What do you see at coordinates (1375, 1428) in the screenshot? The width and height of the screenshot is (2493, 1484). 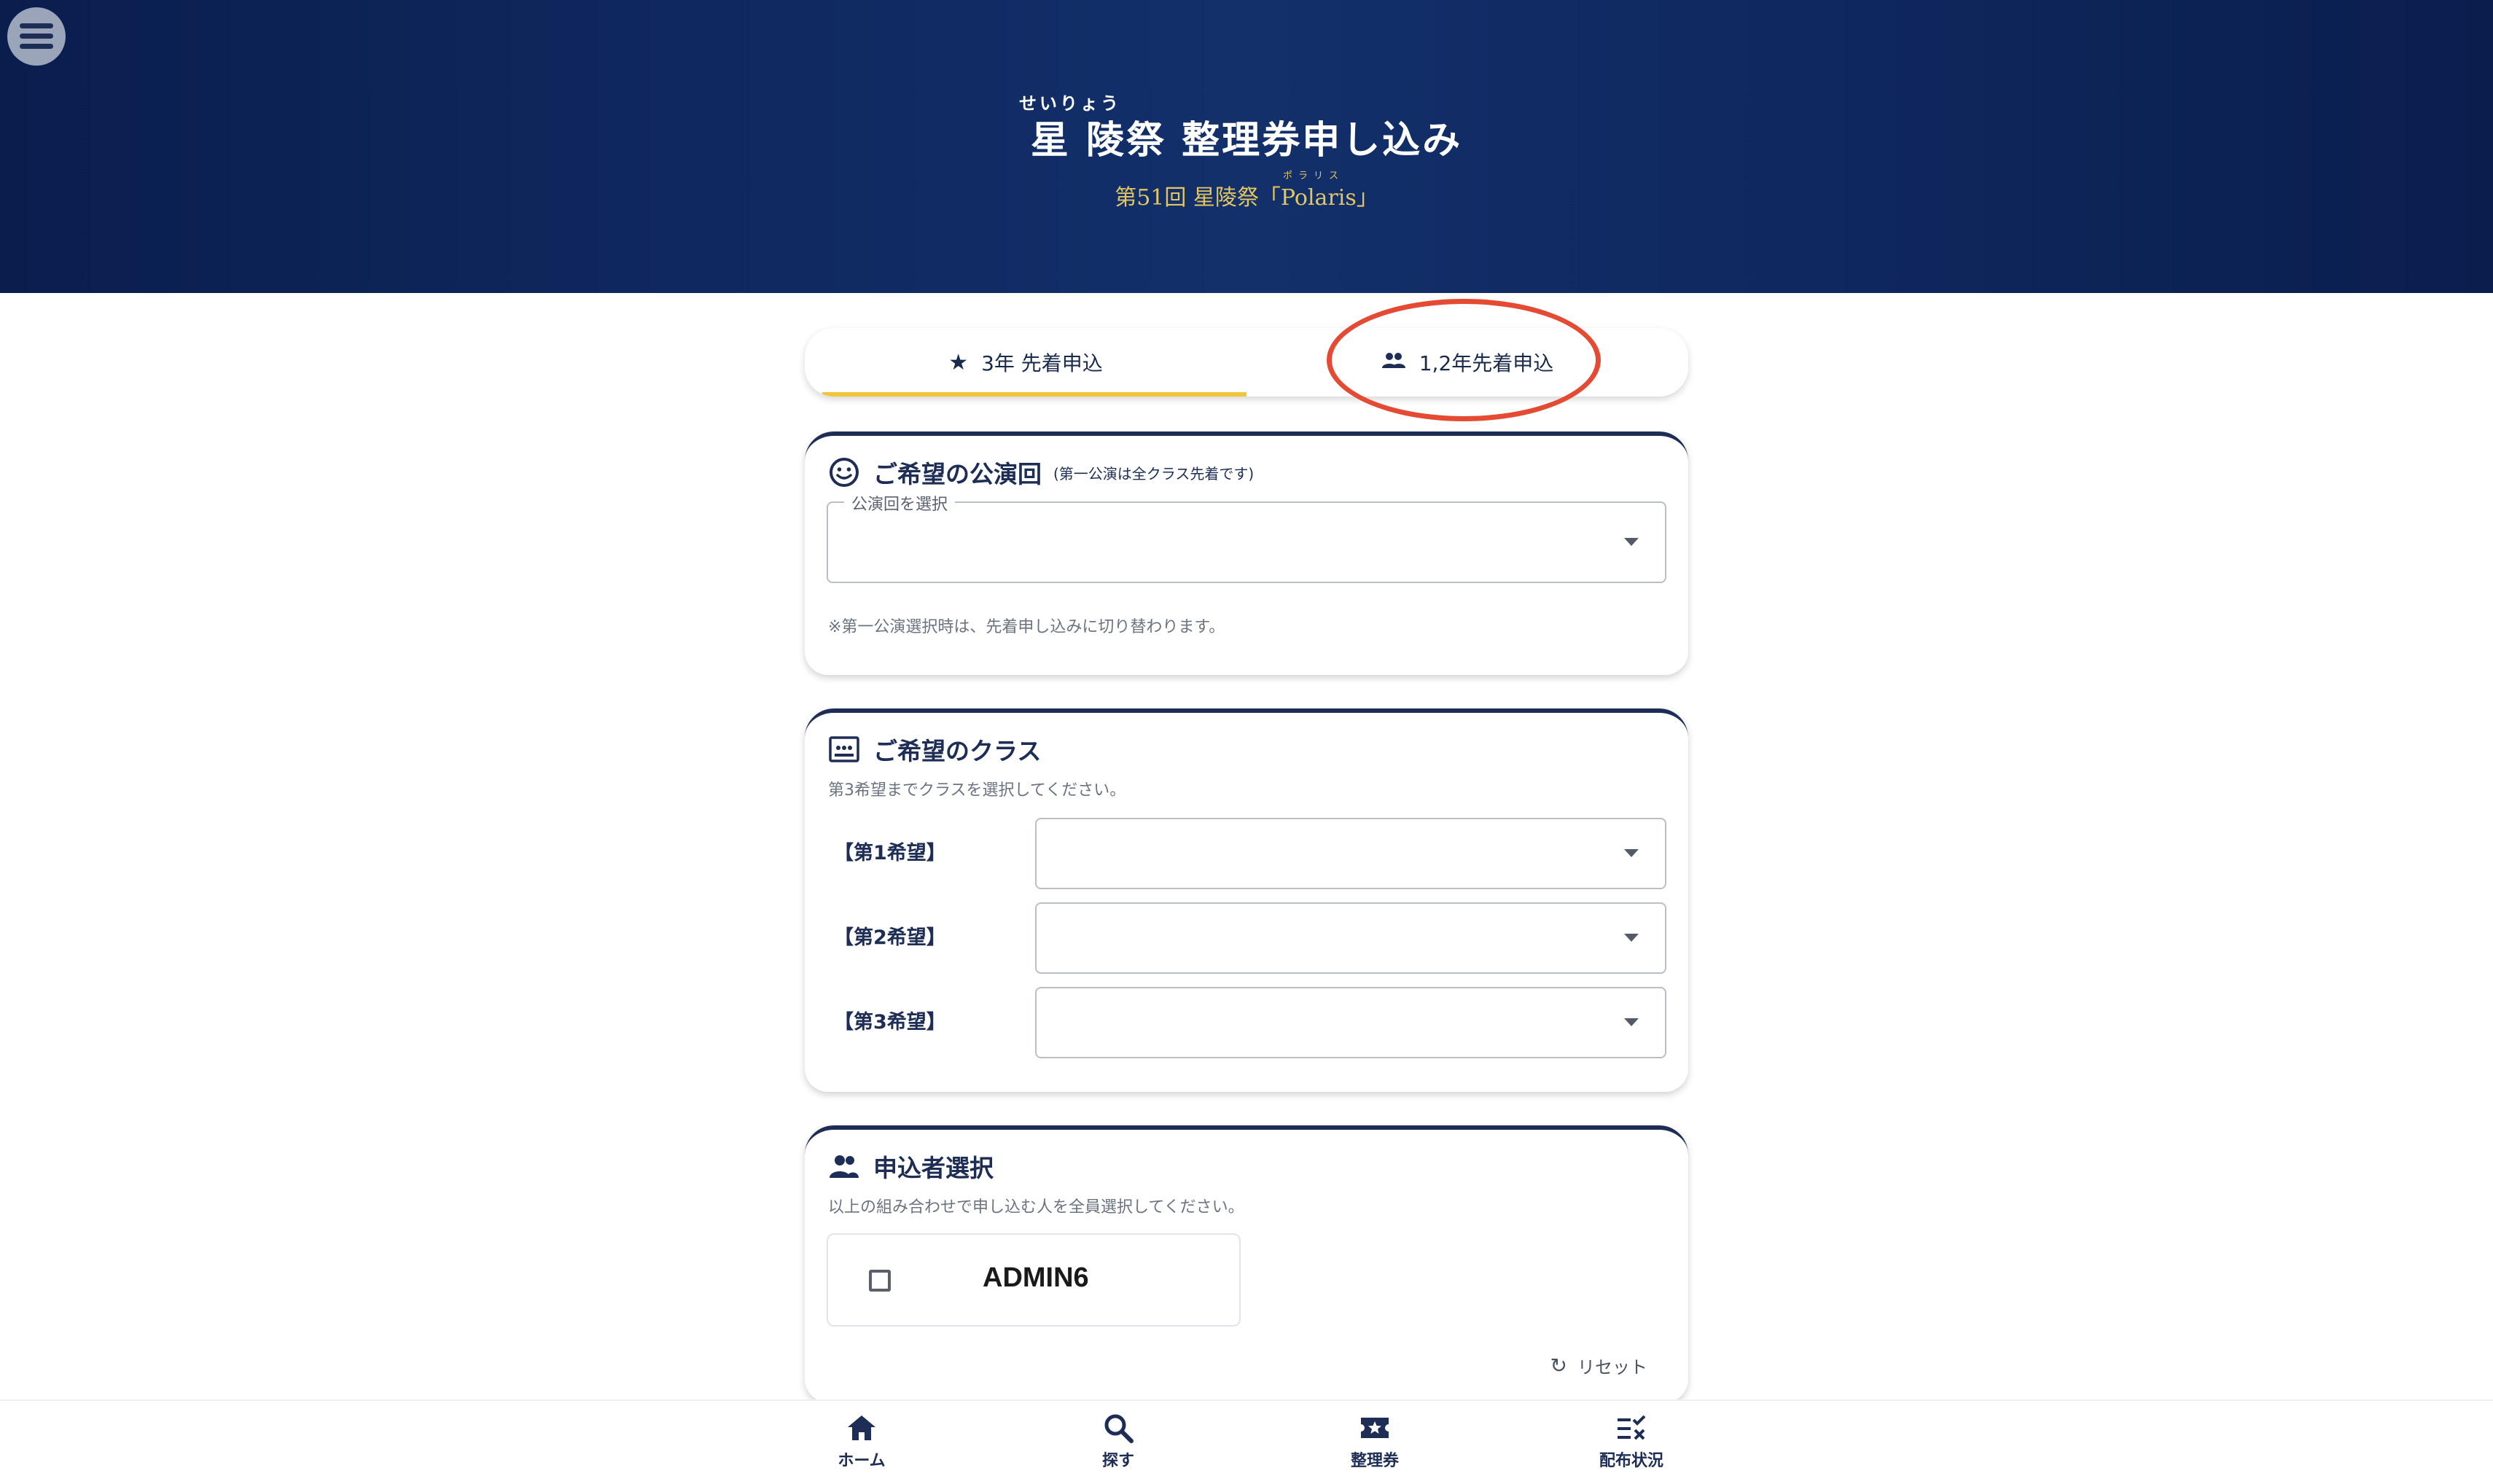 I see `ticket-icon` at bounding box center [1375, 1428].